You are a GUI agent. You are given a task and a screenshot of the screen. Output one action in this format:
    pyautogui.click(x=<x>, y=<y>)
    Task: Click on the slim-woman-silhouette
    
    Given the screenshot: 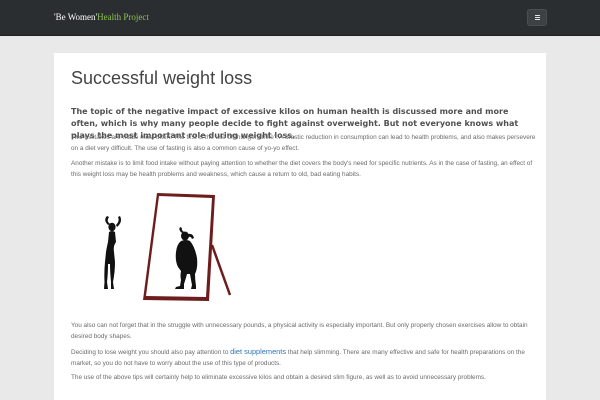 What is the action you would take?
    pyautogui.click(x=112, y=252)
    